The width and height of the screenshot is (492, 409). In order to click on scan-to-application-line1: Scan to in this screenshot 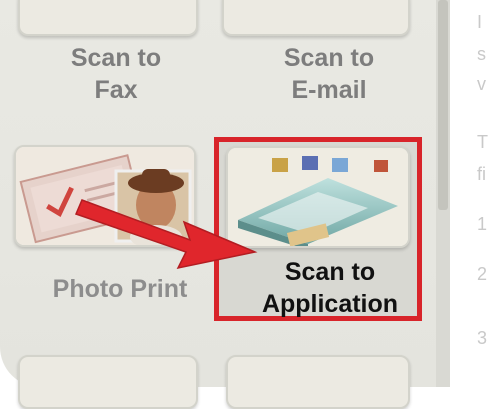, I will do `click(330, 272)`.